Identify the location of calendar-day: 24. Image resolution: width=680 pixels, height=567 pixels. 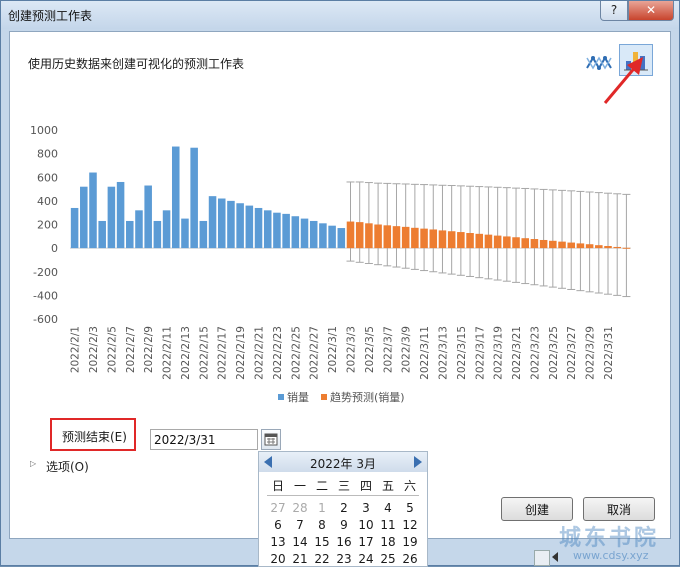
(366, 559).